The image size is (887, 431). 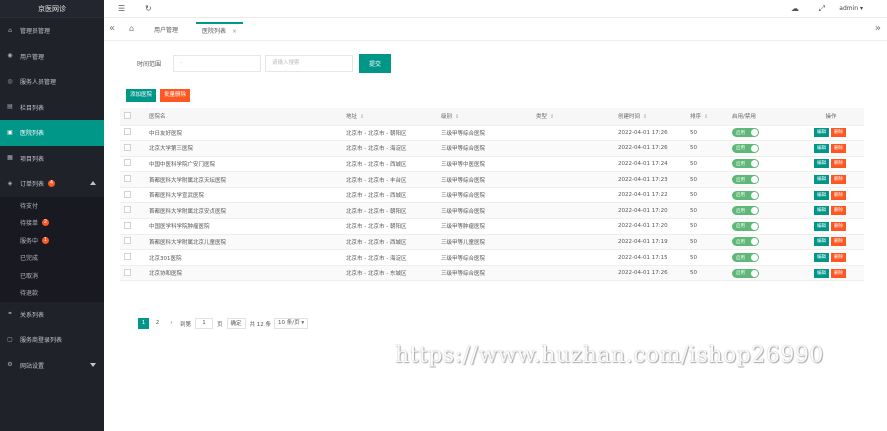 I want to click on goto-confirm-button: 确定, so click(x=236, y=323).